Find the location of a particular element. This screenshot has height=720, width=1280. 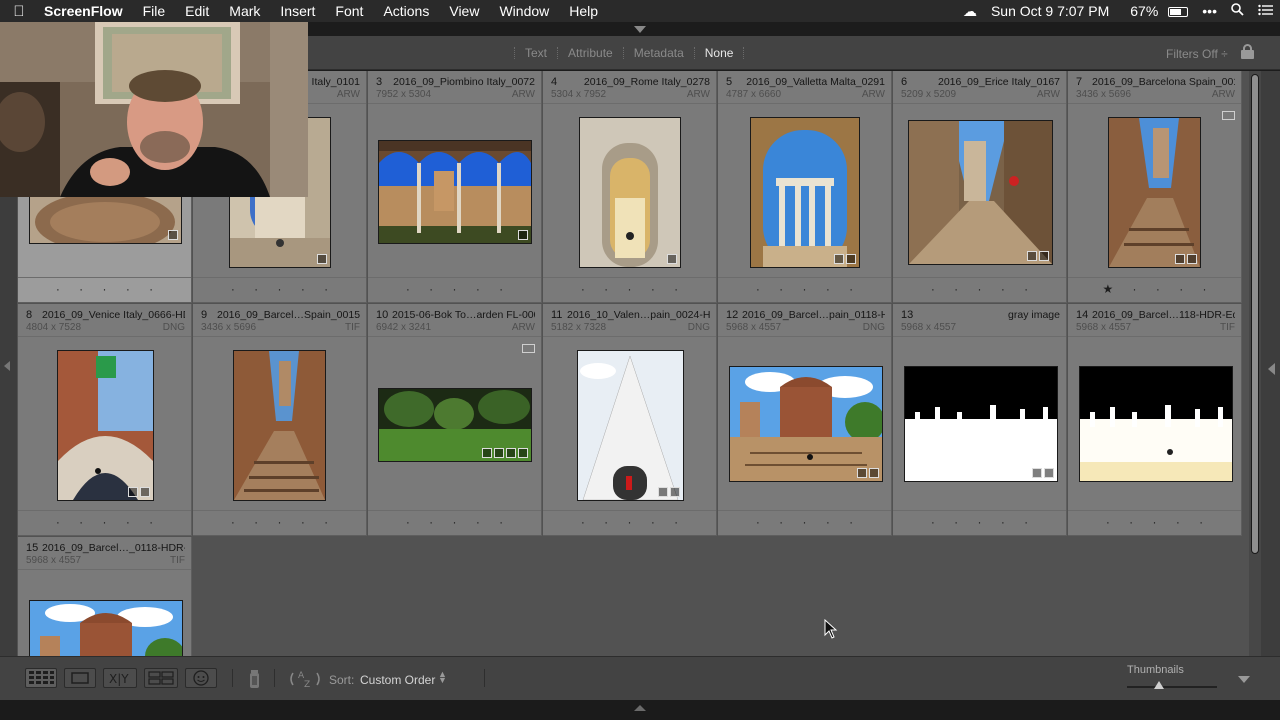

grid-scrollbar is located at coordinates (1255, 363).